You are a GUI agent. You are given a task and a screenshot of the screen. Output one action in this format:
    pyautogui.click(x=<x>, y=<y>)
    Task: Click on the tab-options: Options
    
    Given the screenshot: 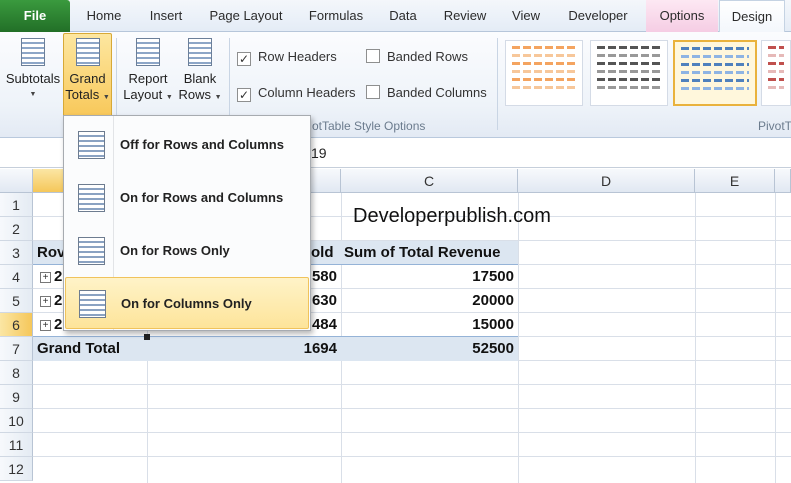 What is the action you would take?
    pyautogui.click(x=682, y=16)
    